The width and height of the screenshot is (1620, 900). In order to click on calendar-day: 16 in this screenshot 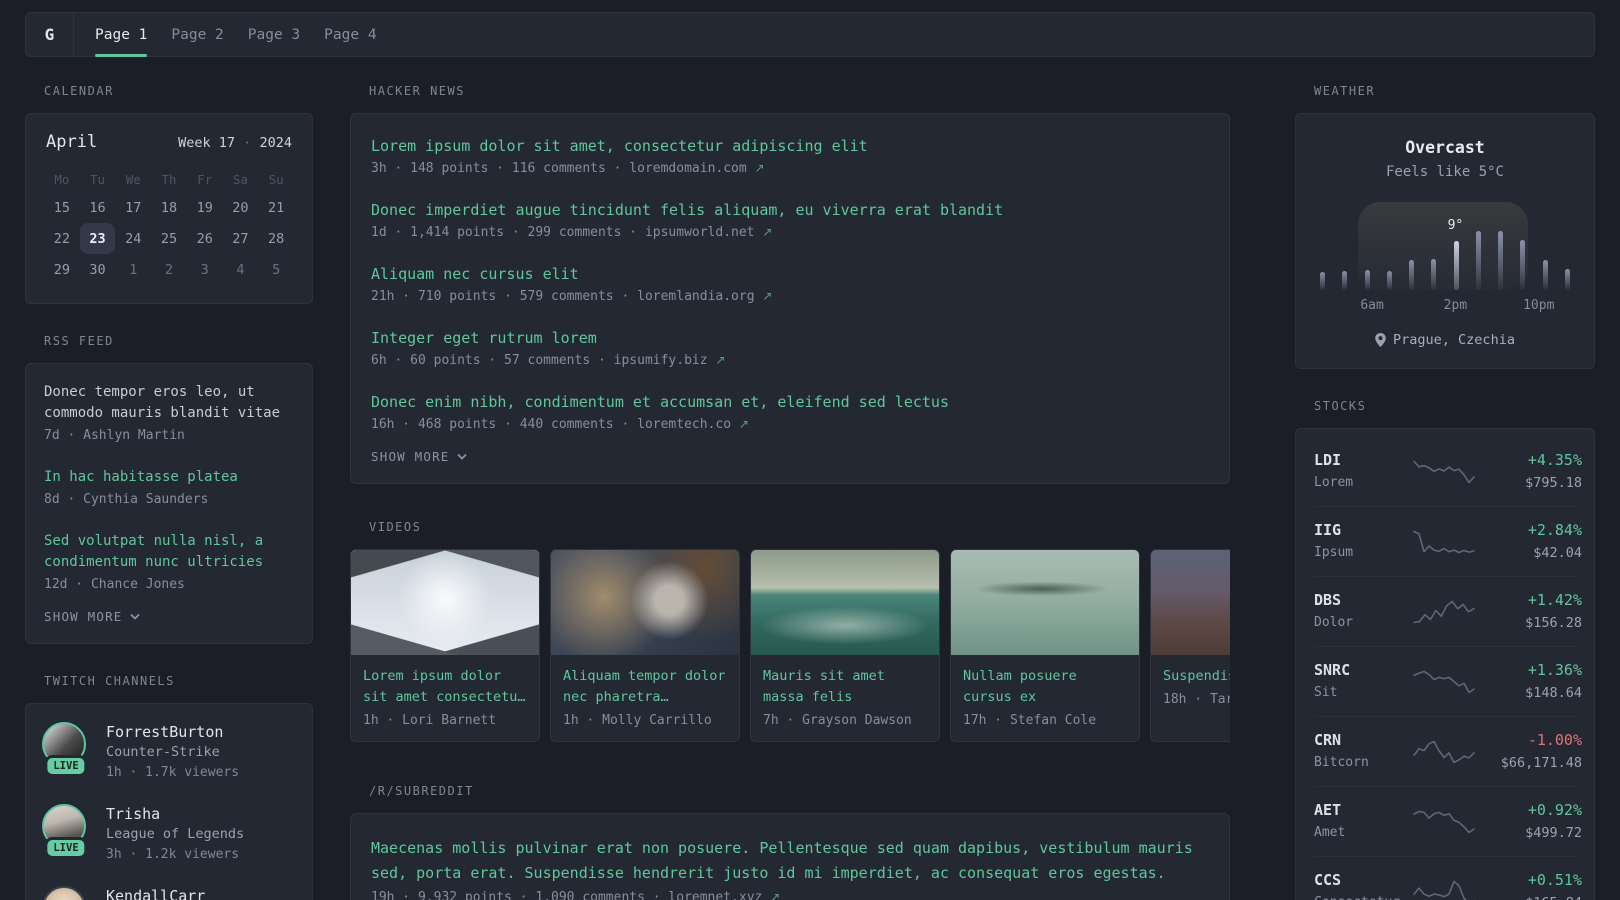, I will do `click(98, 207)`.